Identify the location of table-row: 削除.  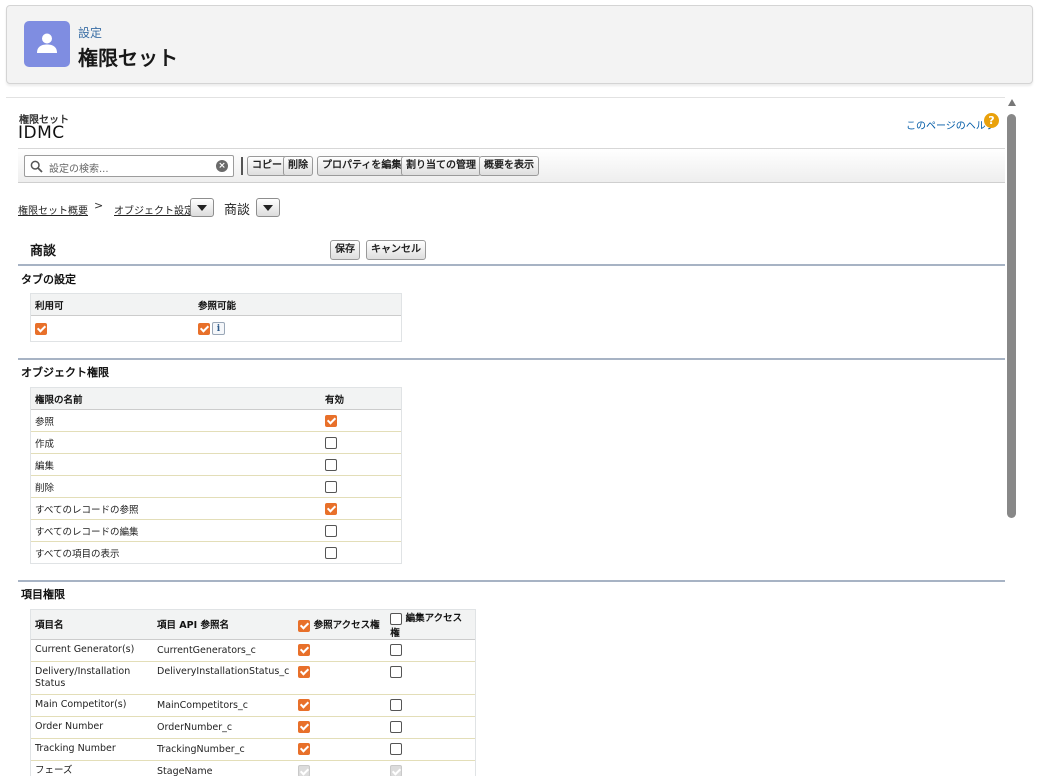
(216, 486).